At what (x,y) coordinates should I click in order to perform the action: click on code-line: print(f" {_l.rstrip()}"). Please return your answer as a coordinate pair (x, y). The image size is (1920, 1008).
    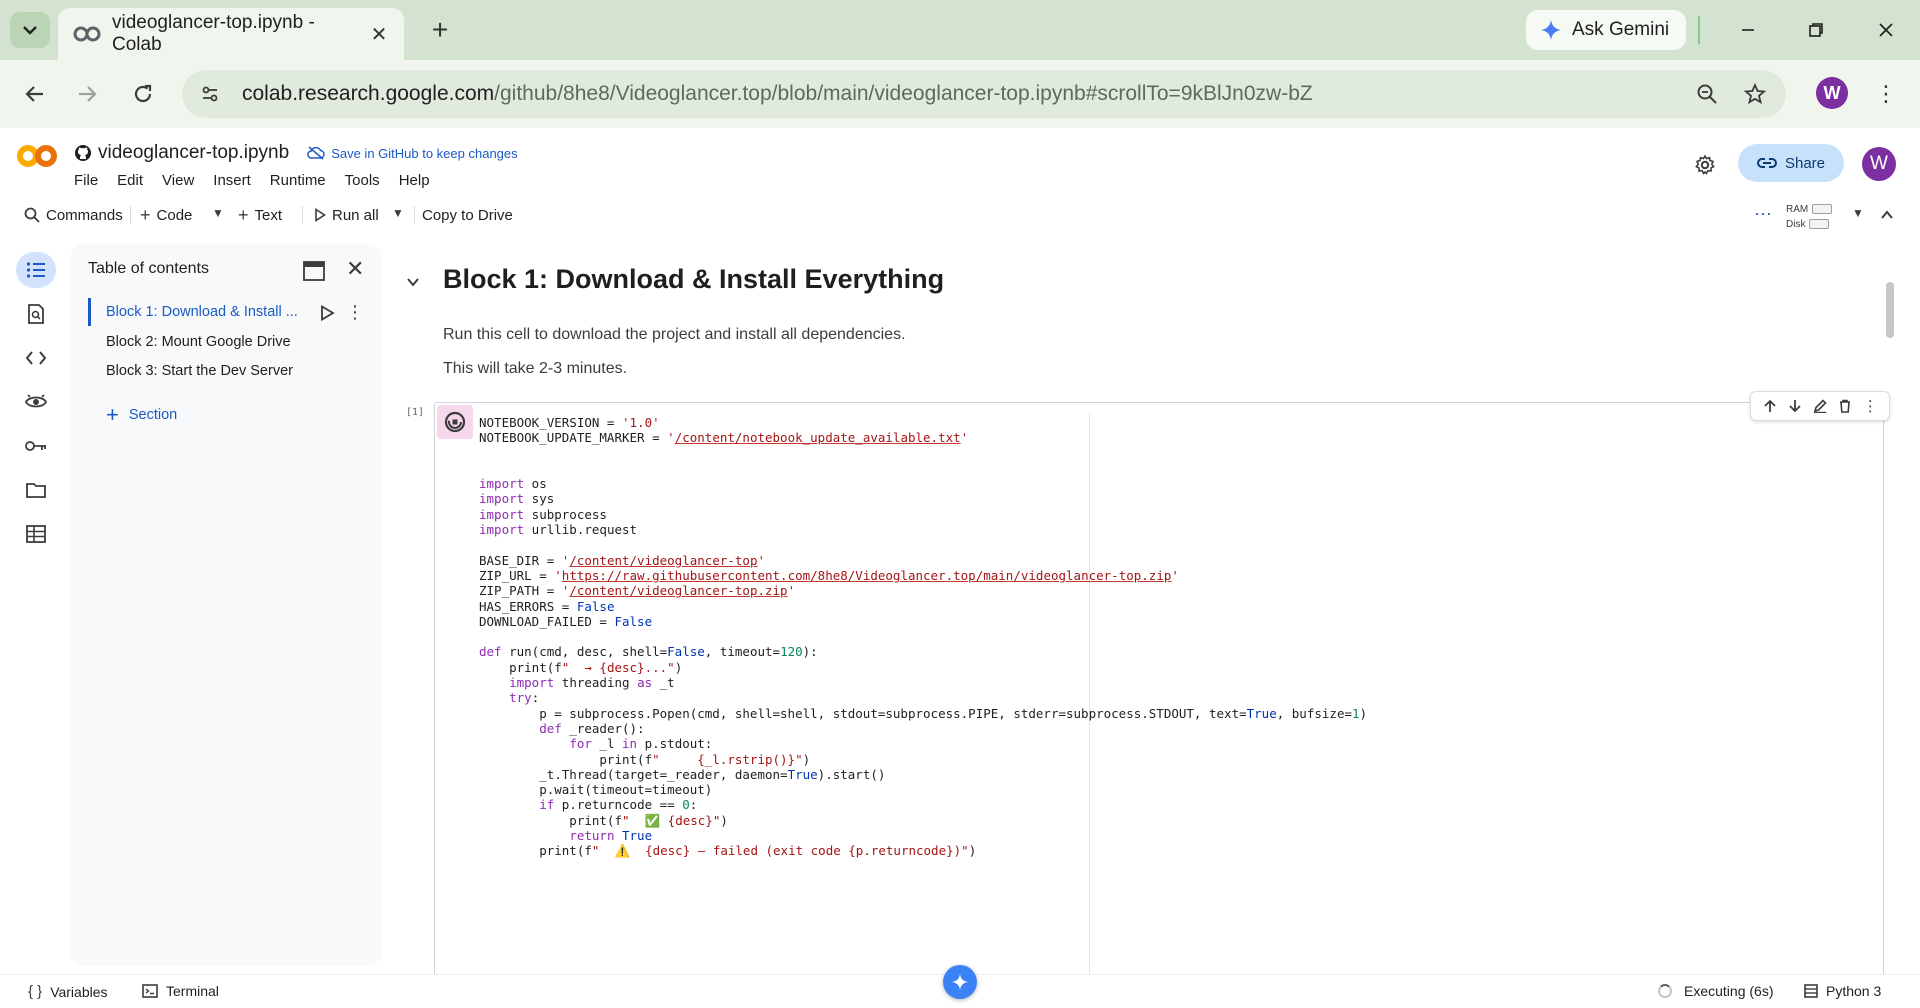
    Looking at the image, I should click on (645, 759).